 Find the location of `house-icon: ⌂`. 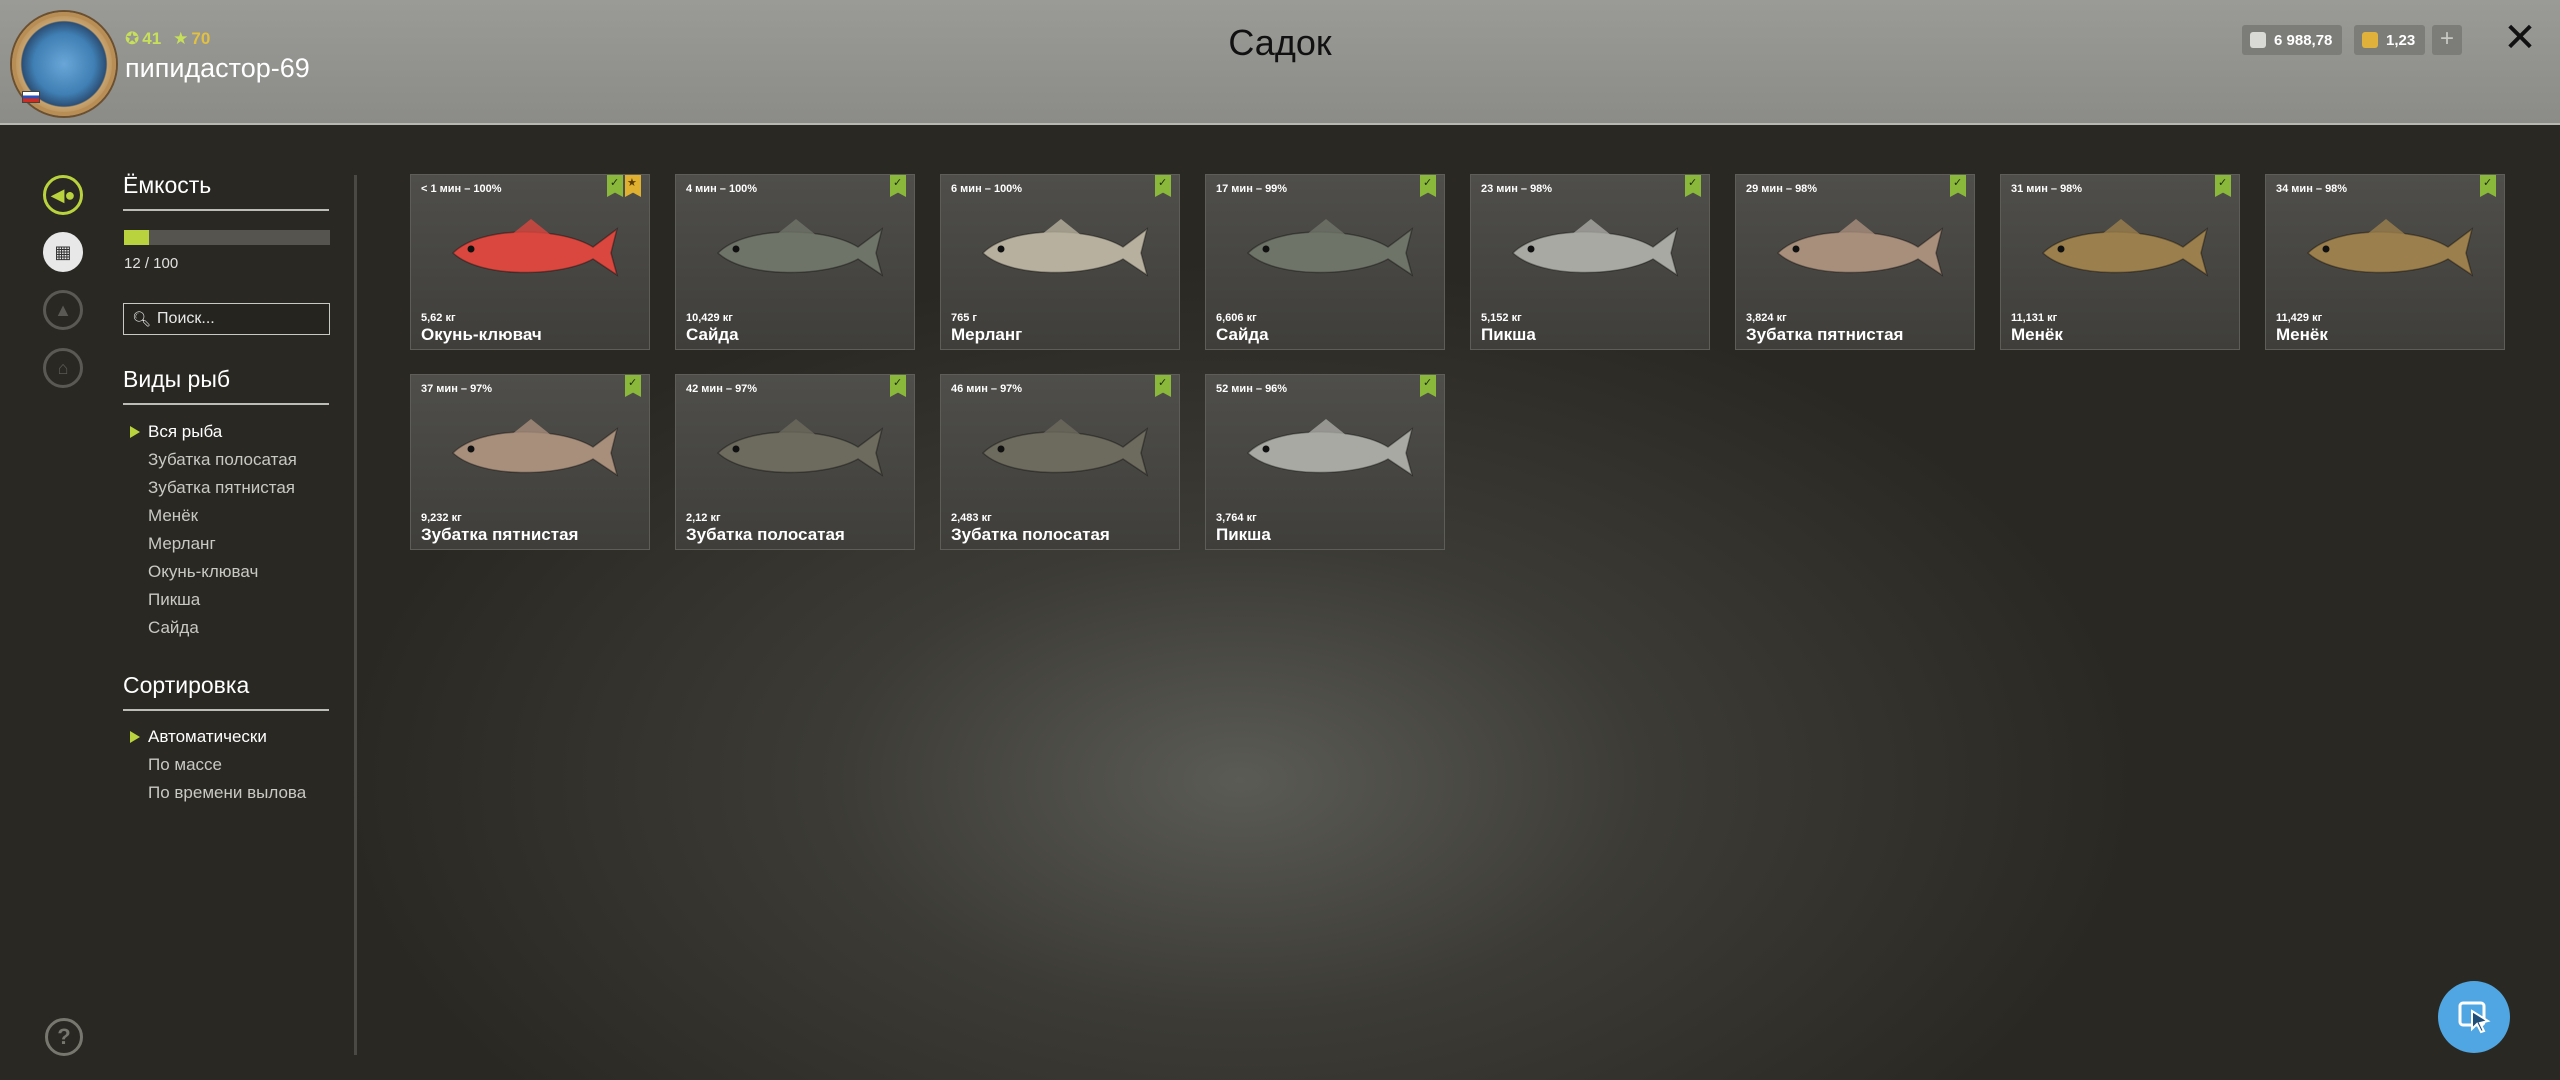

house-icon: ⌂ is located at coordinates (63, 368).